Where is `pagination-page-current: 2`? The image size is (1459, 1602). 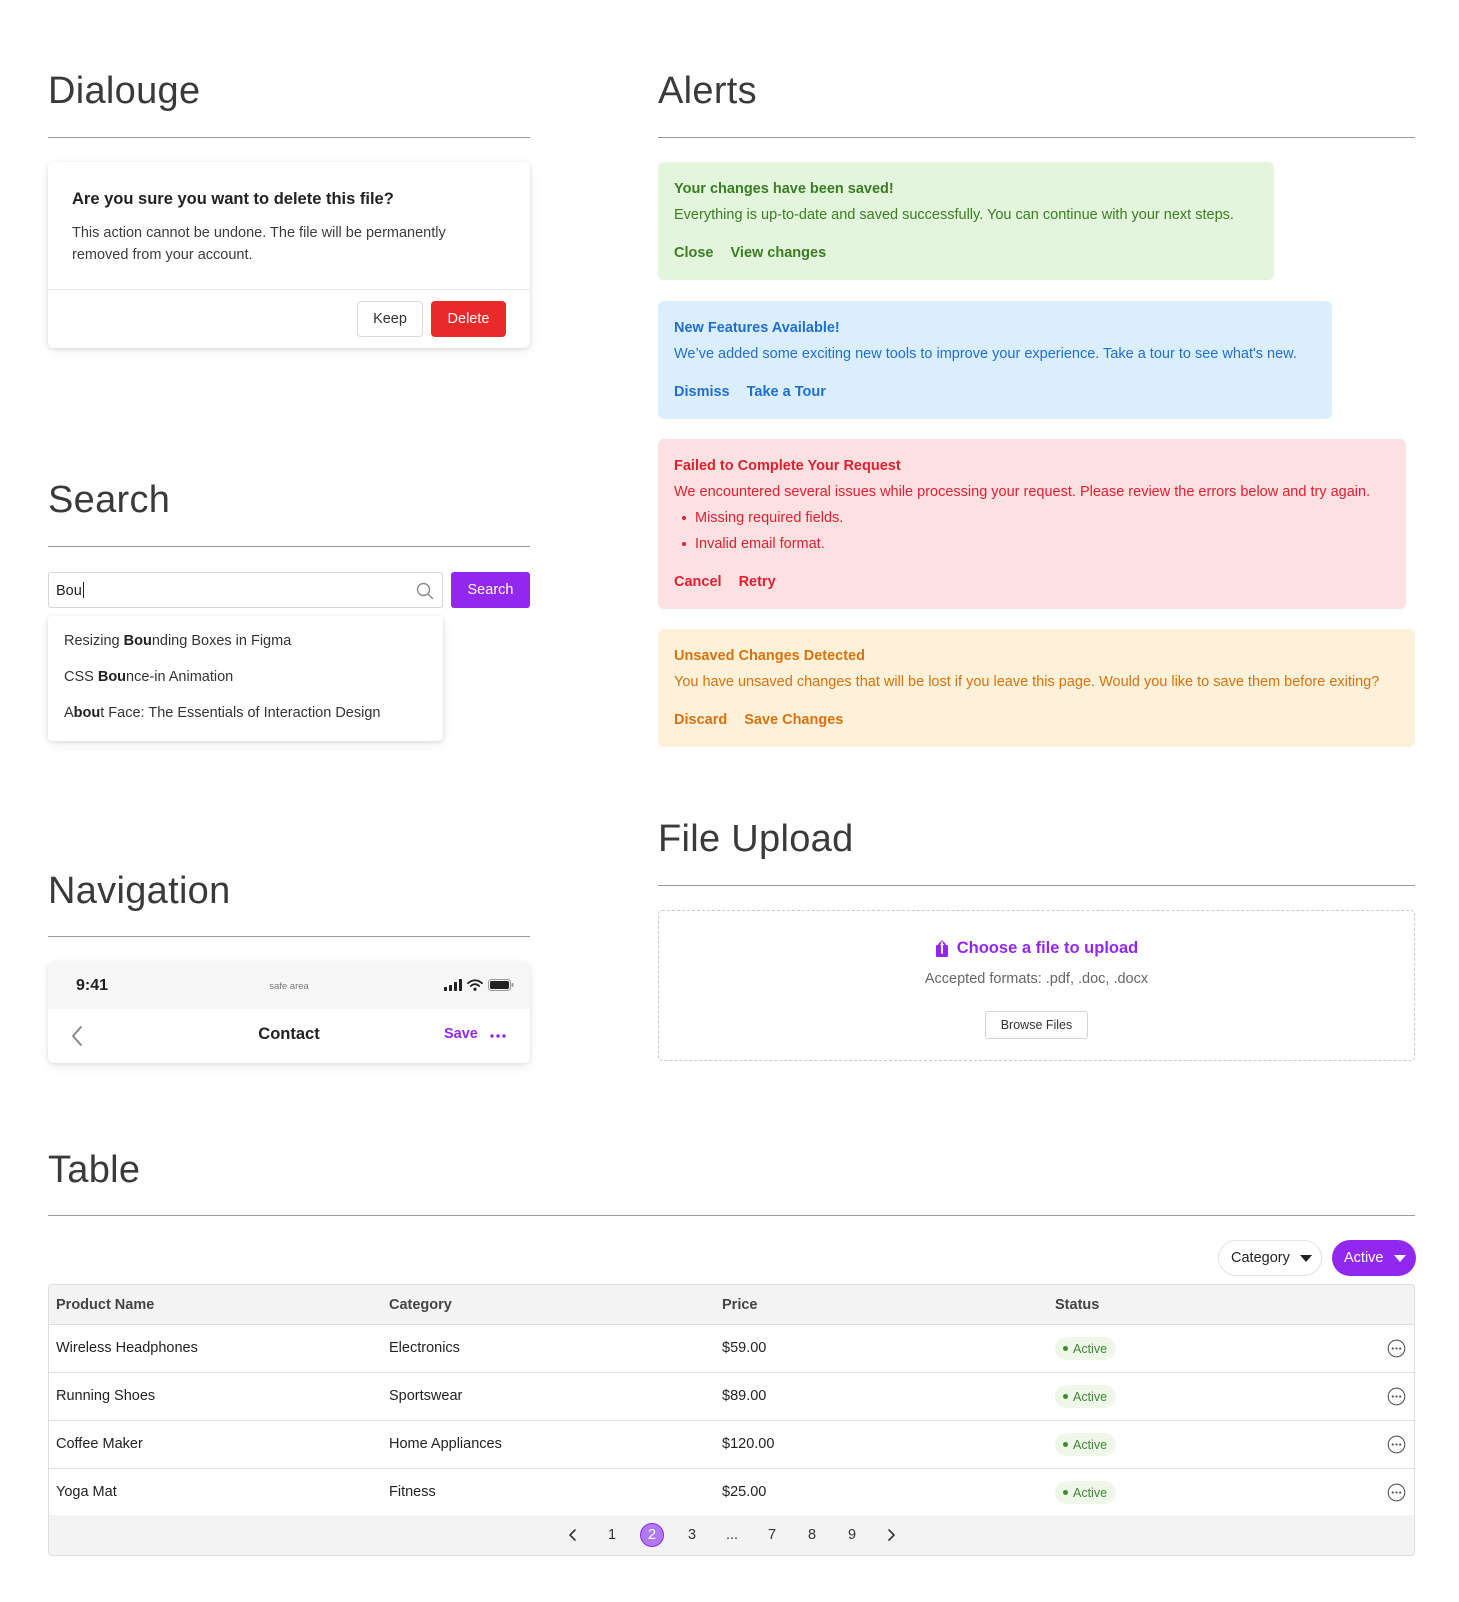 pagination-page-current: 2 is located at coordinates (652, 1535).